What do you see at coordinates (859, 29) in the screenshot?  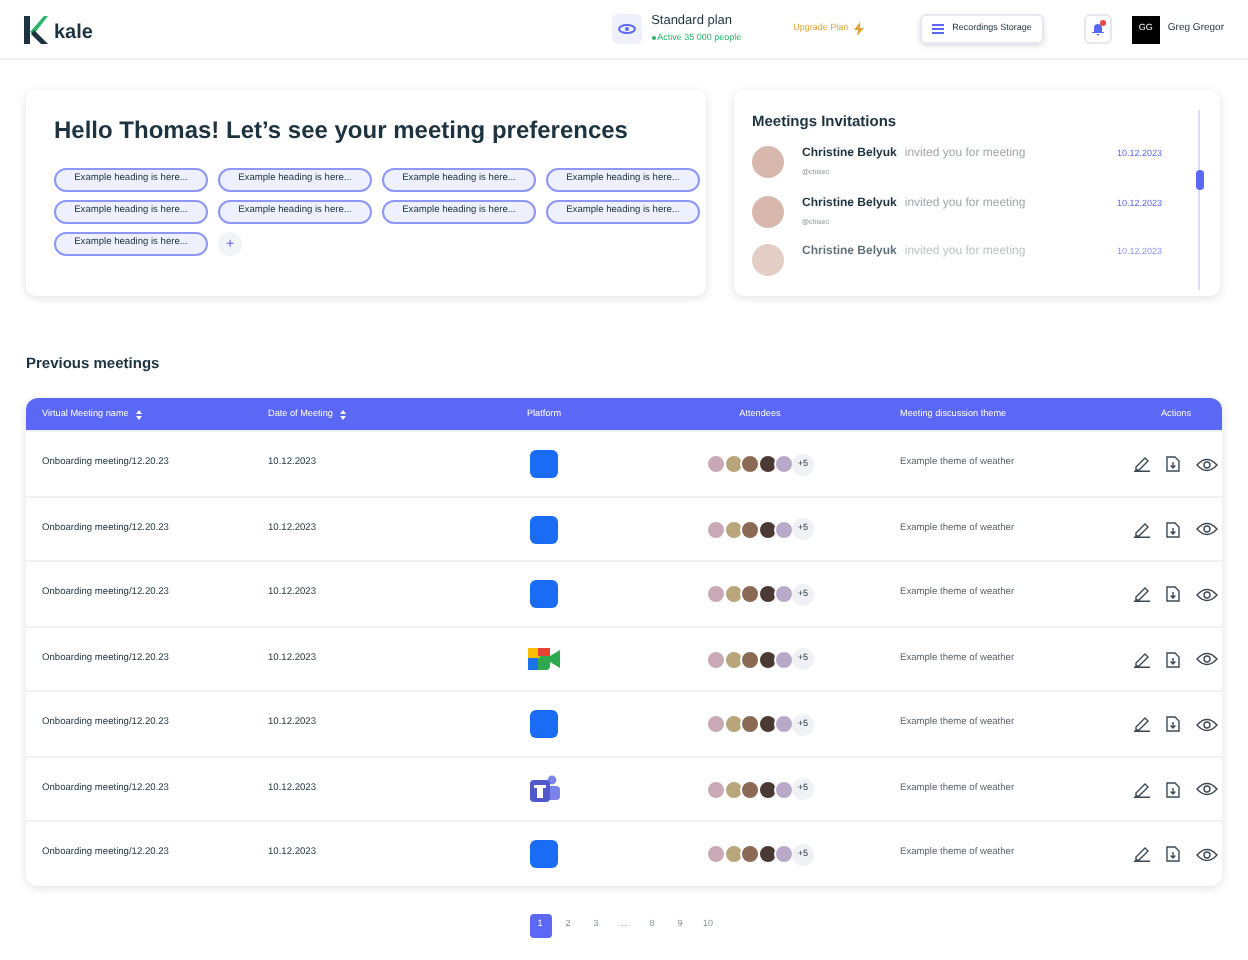 I see `lightning-icon` at bounding box center [859, 29].